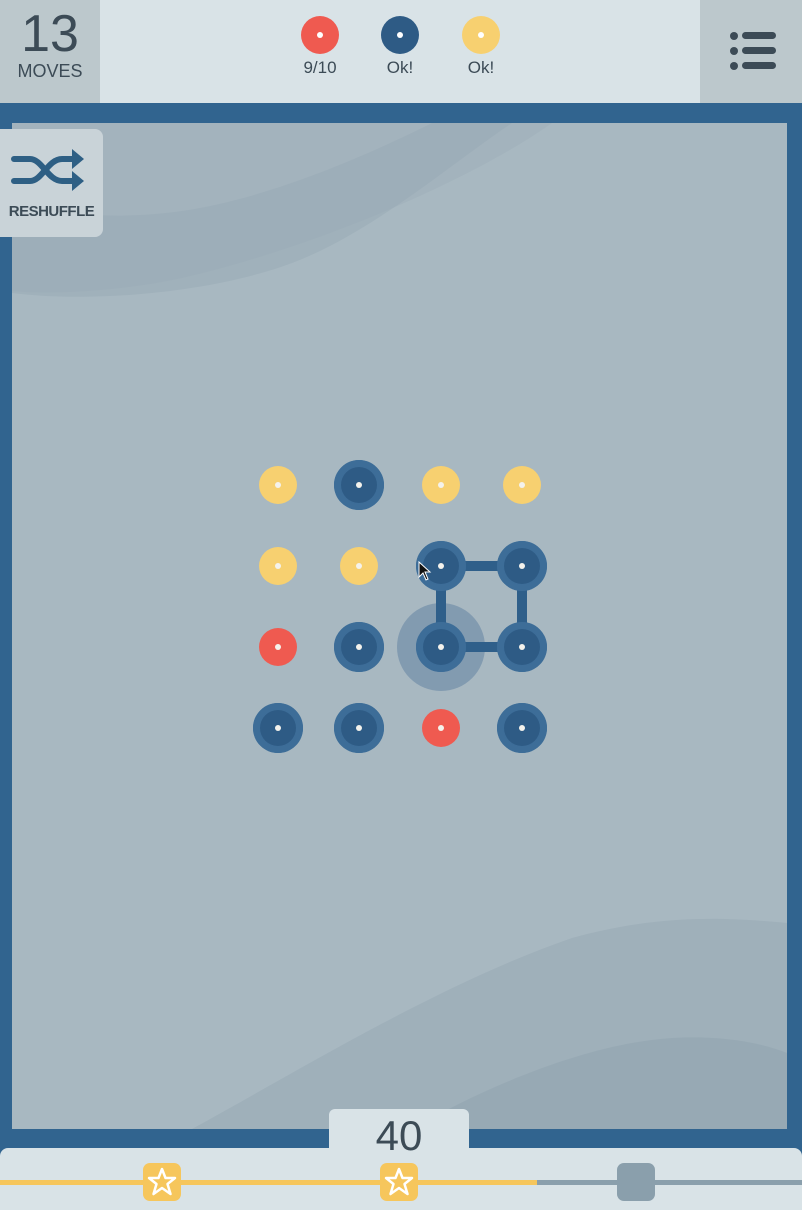 Image resolution: width=802 pixels, height=1210 pixels. What do you see at coordinates (522, 728) in the screenshot?
I see `dot-r4c4` at bounding box center [522, 728].